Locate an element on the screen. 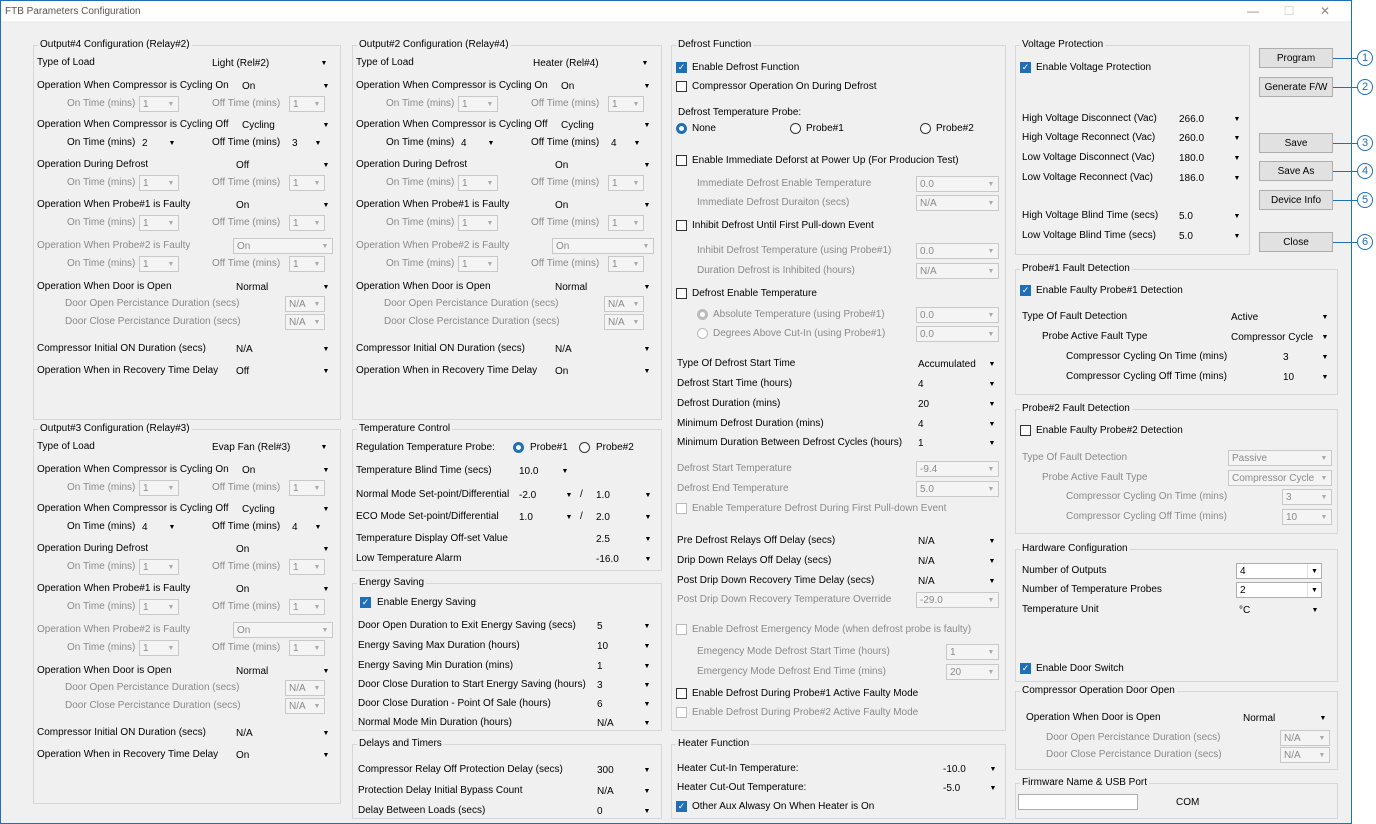  temp-offset-select: 2.5 ▼ is located at coordinates (624, 539).